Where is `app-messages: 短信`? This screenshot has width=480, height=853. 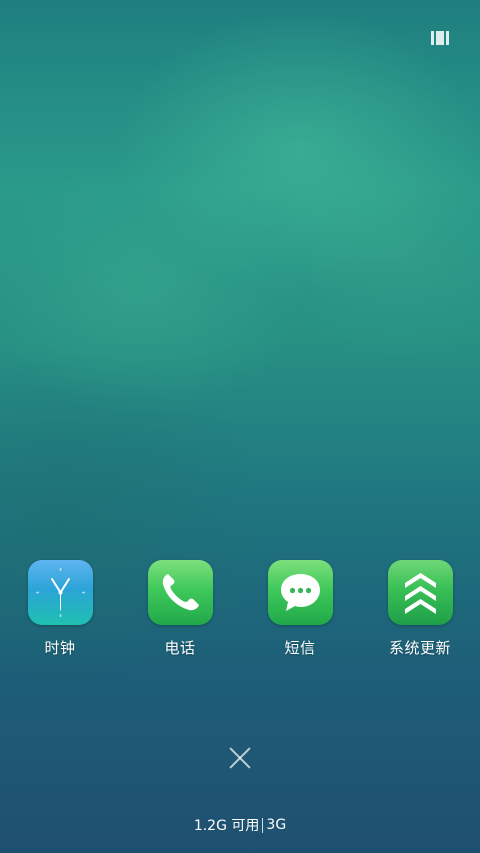 app-messages: 短信 is located at coordinates (300, 609).